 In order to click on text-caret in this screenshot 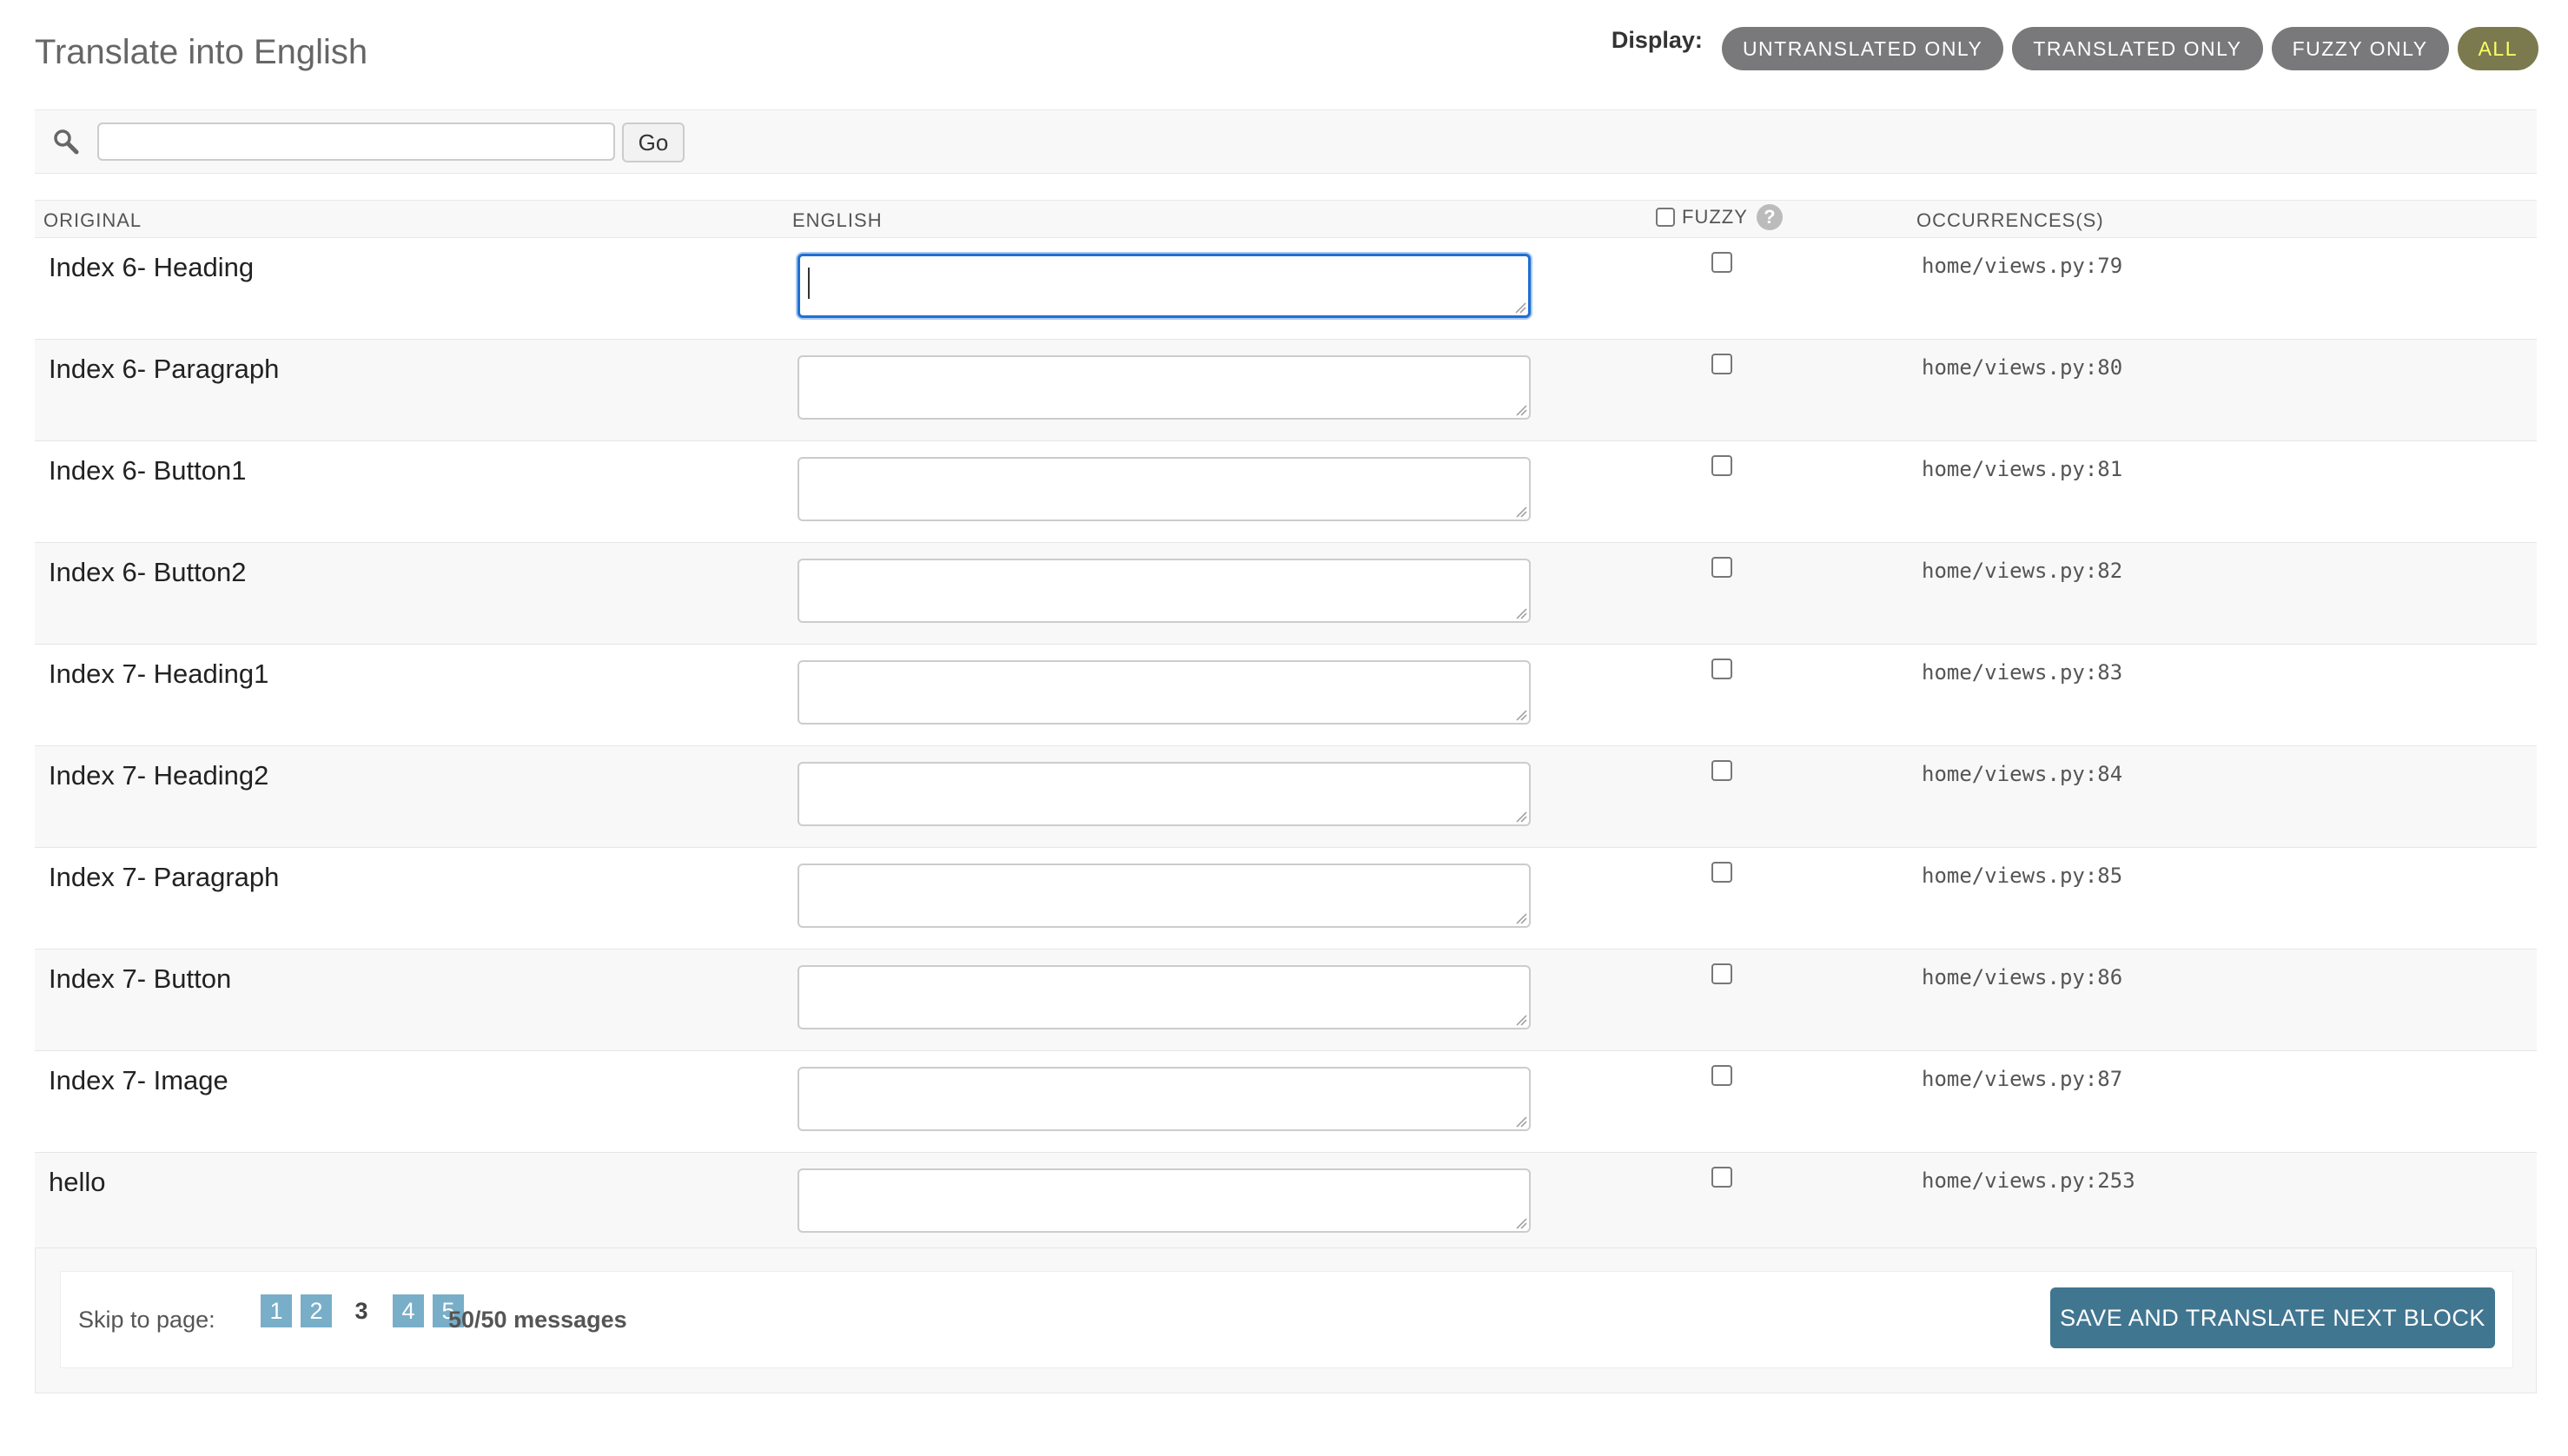, I will do `click(809, 283)`.